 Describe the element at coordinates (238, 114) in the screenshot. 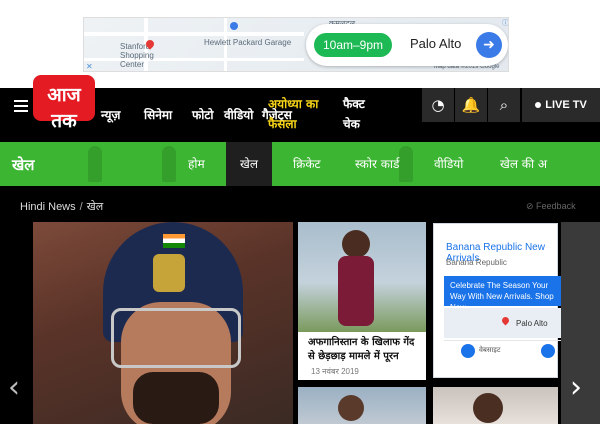

I see `nav-item-video: वीडियो` at that location.